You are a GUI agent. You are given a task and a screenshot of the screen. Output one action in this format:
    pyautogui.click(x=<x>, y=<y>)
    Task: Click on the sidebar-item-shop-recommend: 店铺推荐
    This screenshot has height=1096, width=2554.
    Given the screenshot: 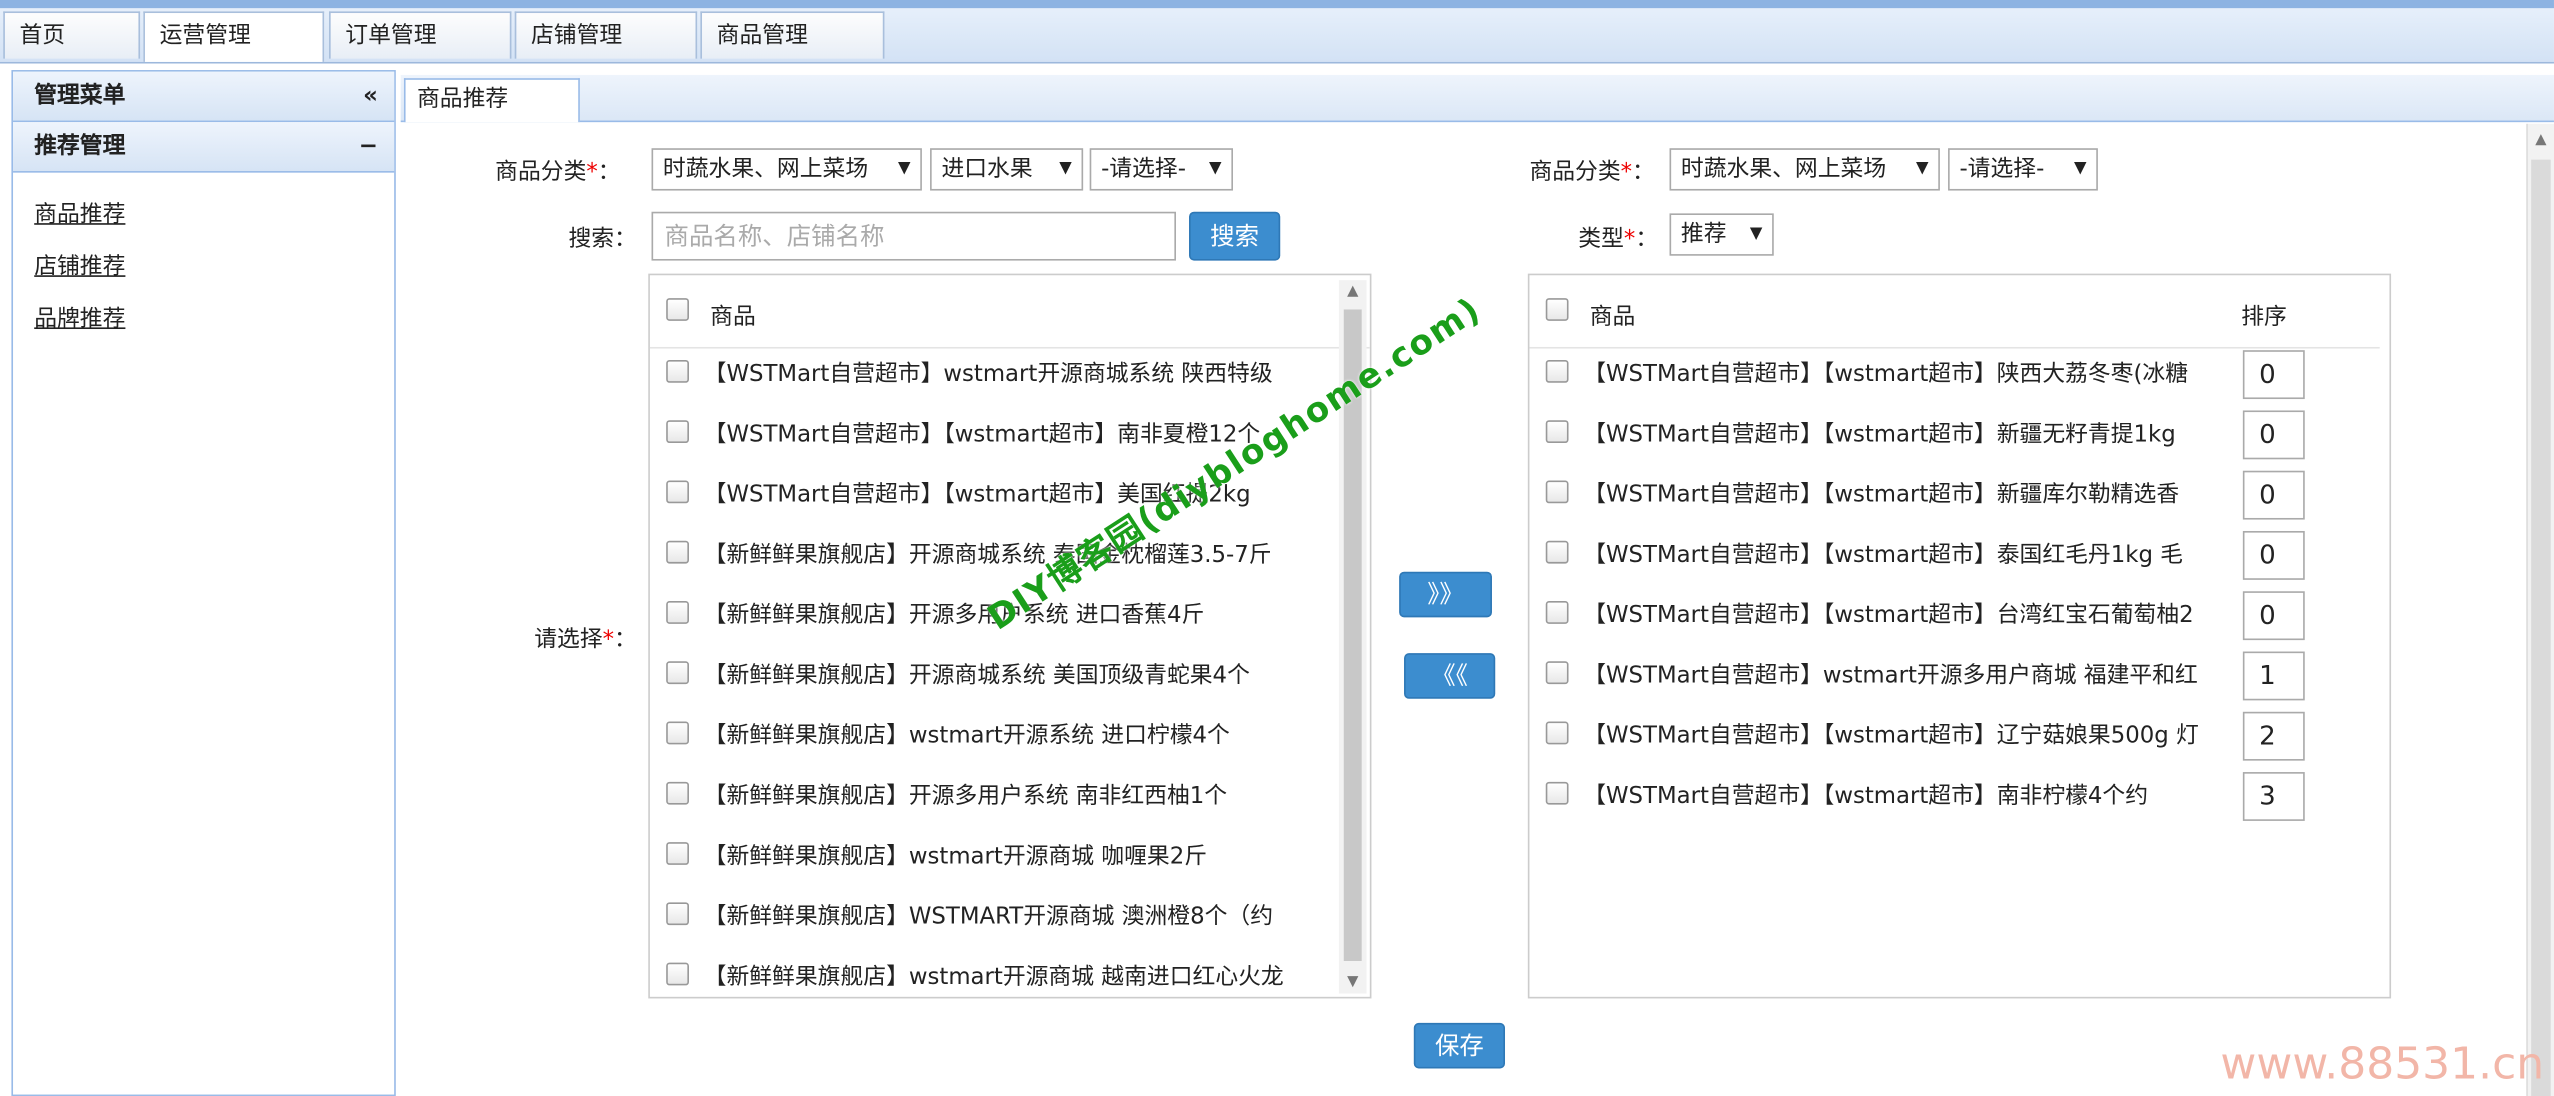 What is the action you would take?
    pyautogui.click(x=214, y=274)
    